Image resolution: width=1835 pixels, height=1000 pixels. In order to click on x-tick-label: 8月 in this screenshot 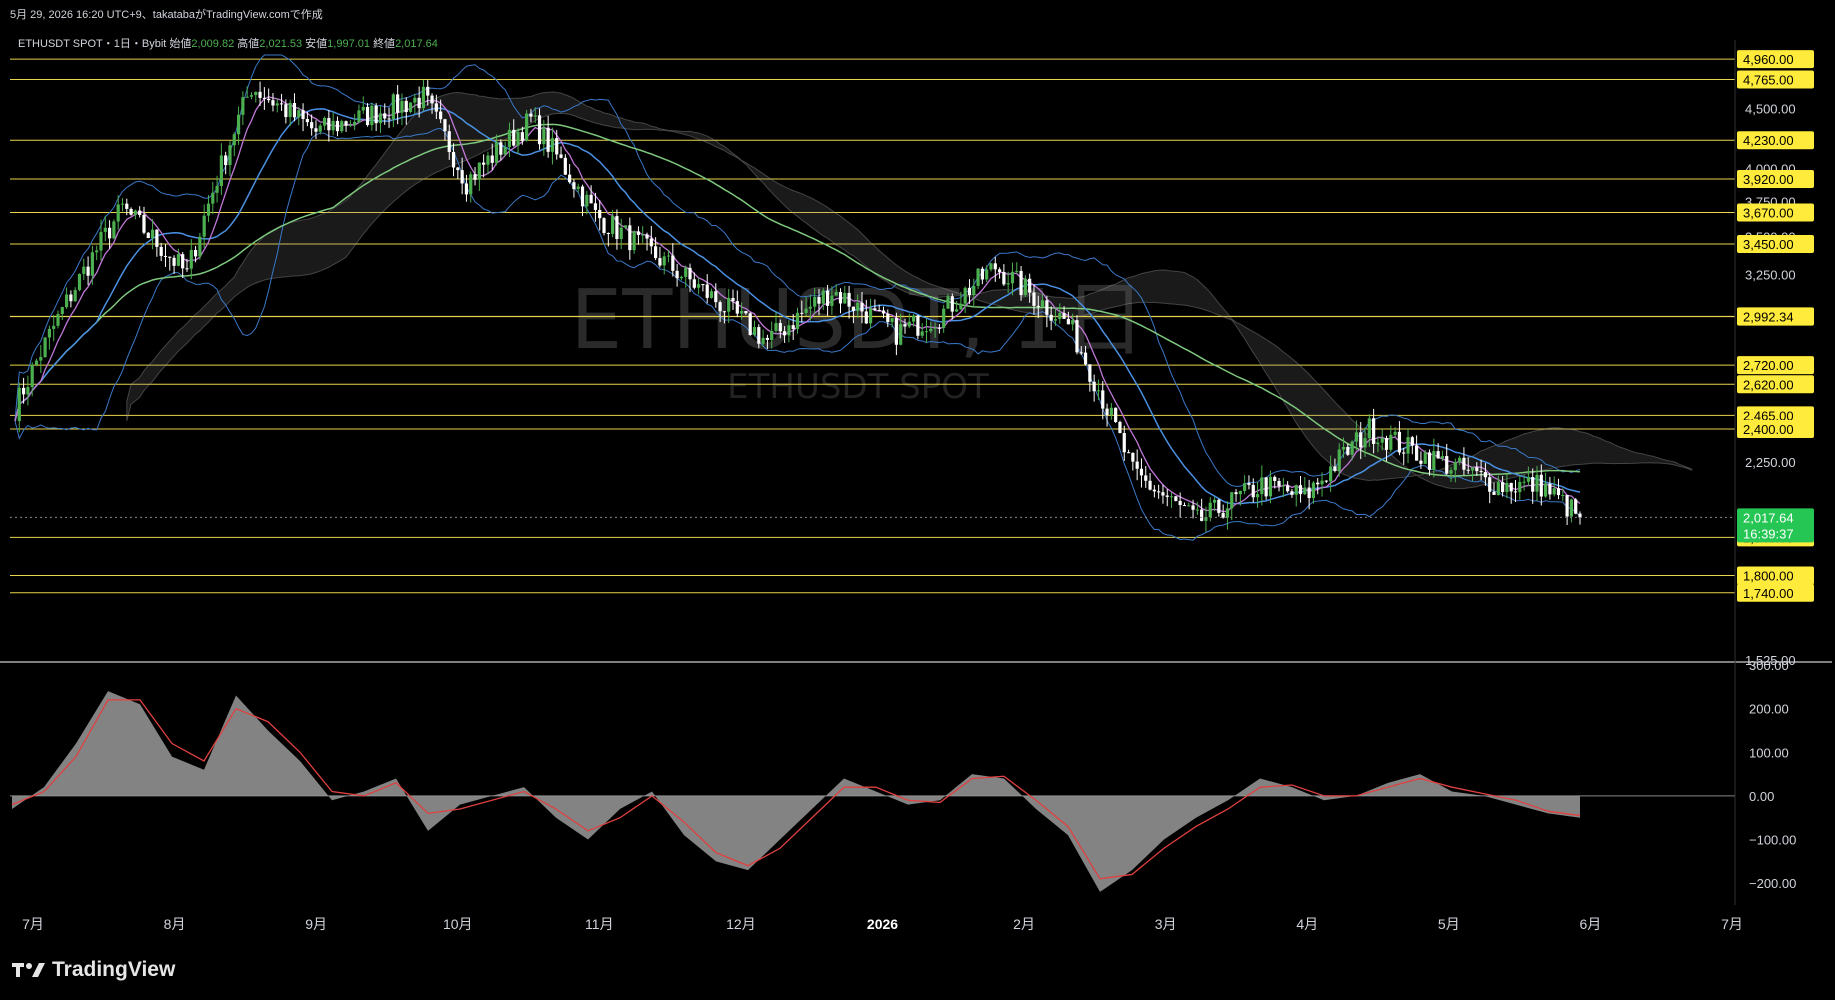, I will do `click(175, 924)`.